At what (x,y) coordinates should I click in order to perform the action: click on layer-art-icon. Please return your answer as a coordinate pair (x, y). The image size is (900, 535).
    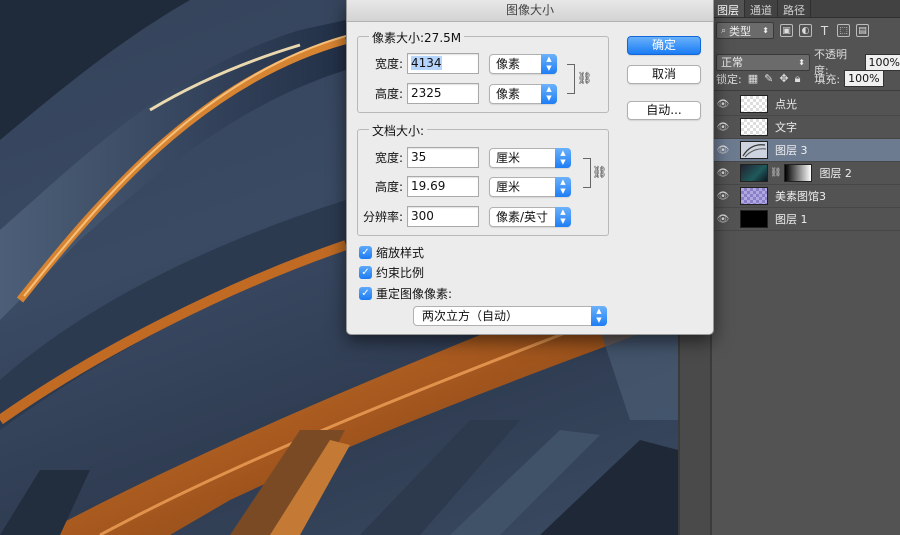
    Looking at the image, I should click on (754, 151).